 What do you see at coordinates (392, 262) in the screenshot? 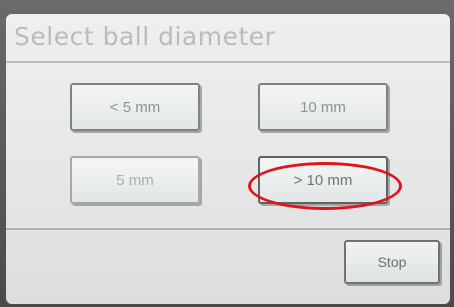
I see `stop-button: Stop` at bounding box center [392, 262].